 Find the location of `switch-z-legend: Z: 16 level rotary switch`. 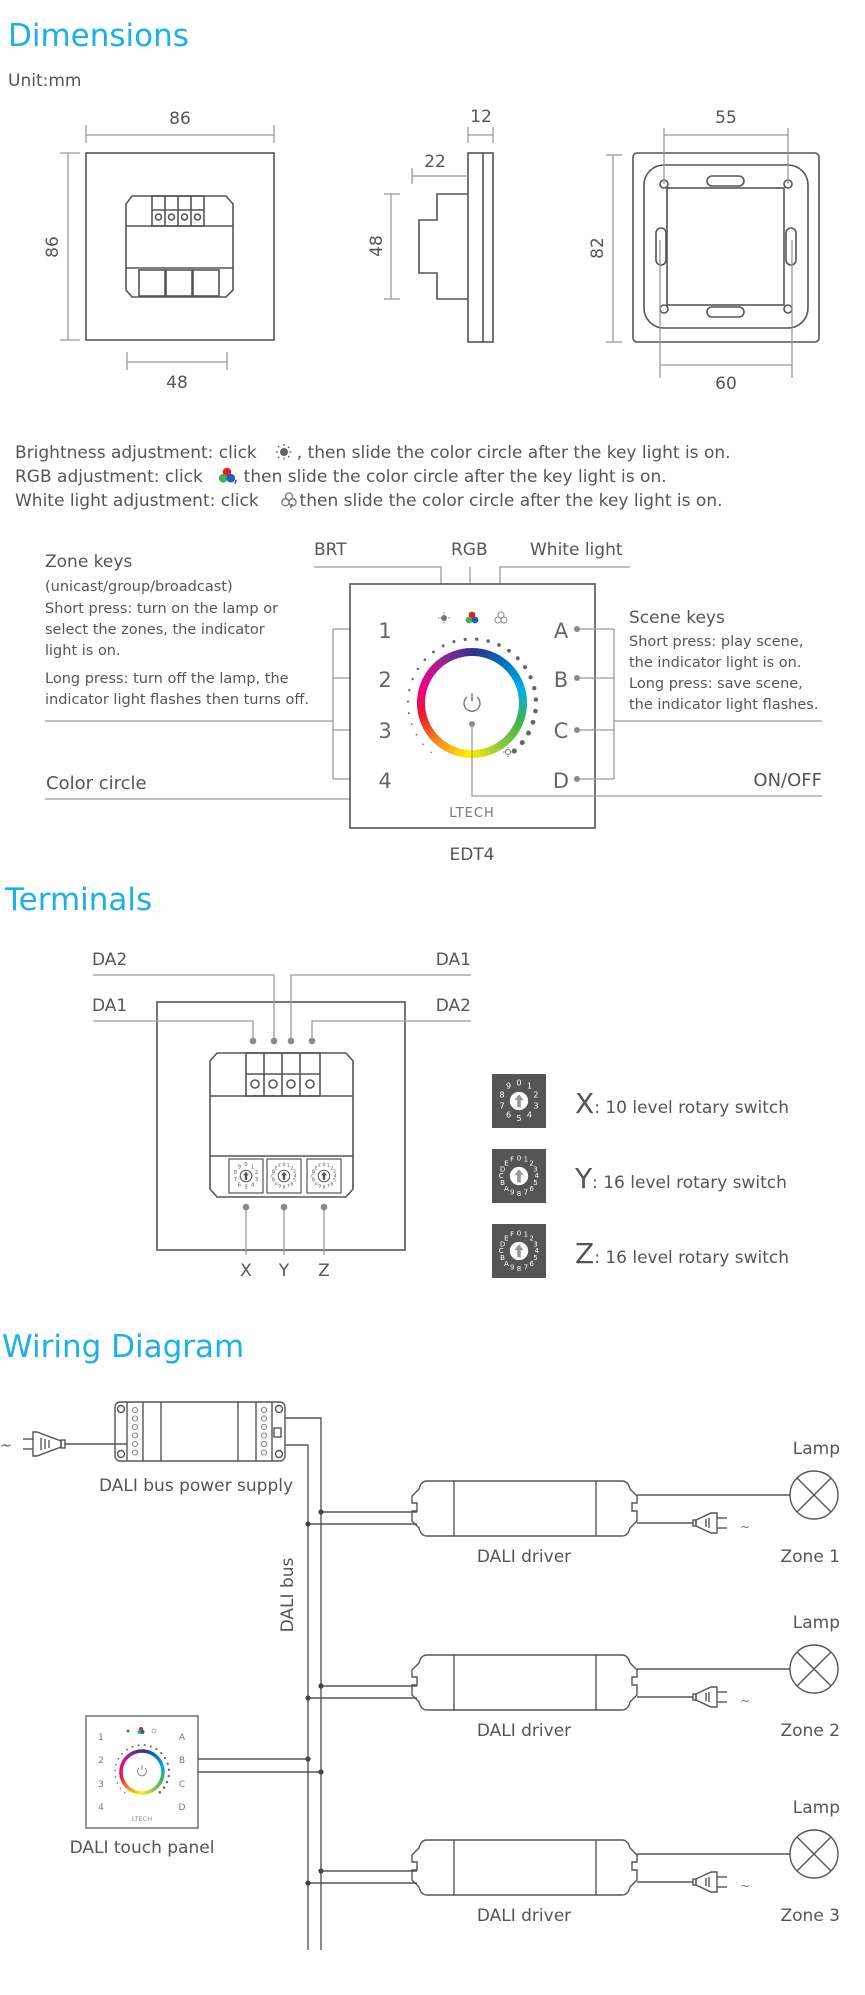

switch-z-legend: Z: 16 level rotary switch is located at coordinates (682, 1253).